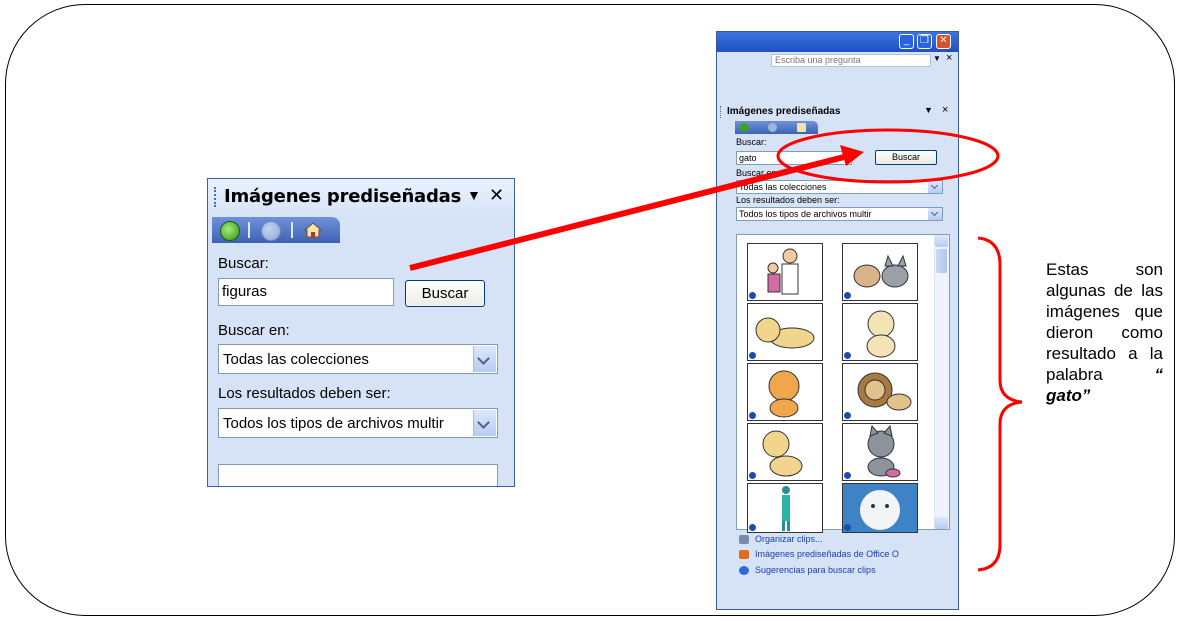 This screenshot has height=621, width=1184. I want to click on search-tips-link: Sugerencias para buscar clips, so click(807, 570).